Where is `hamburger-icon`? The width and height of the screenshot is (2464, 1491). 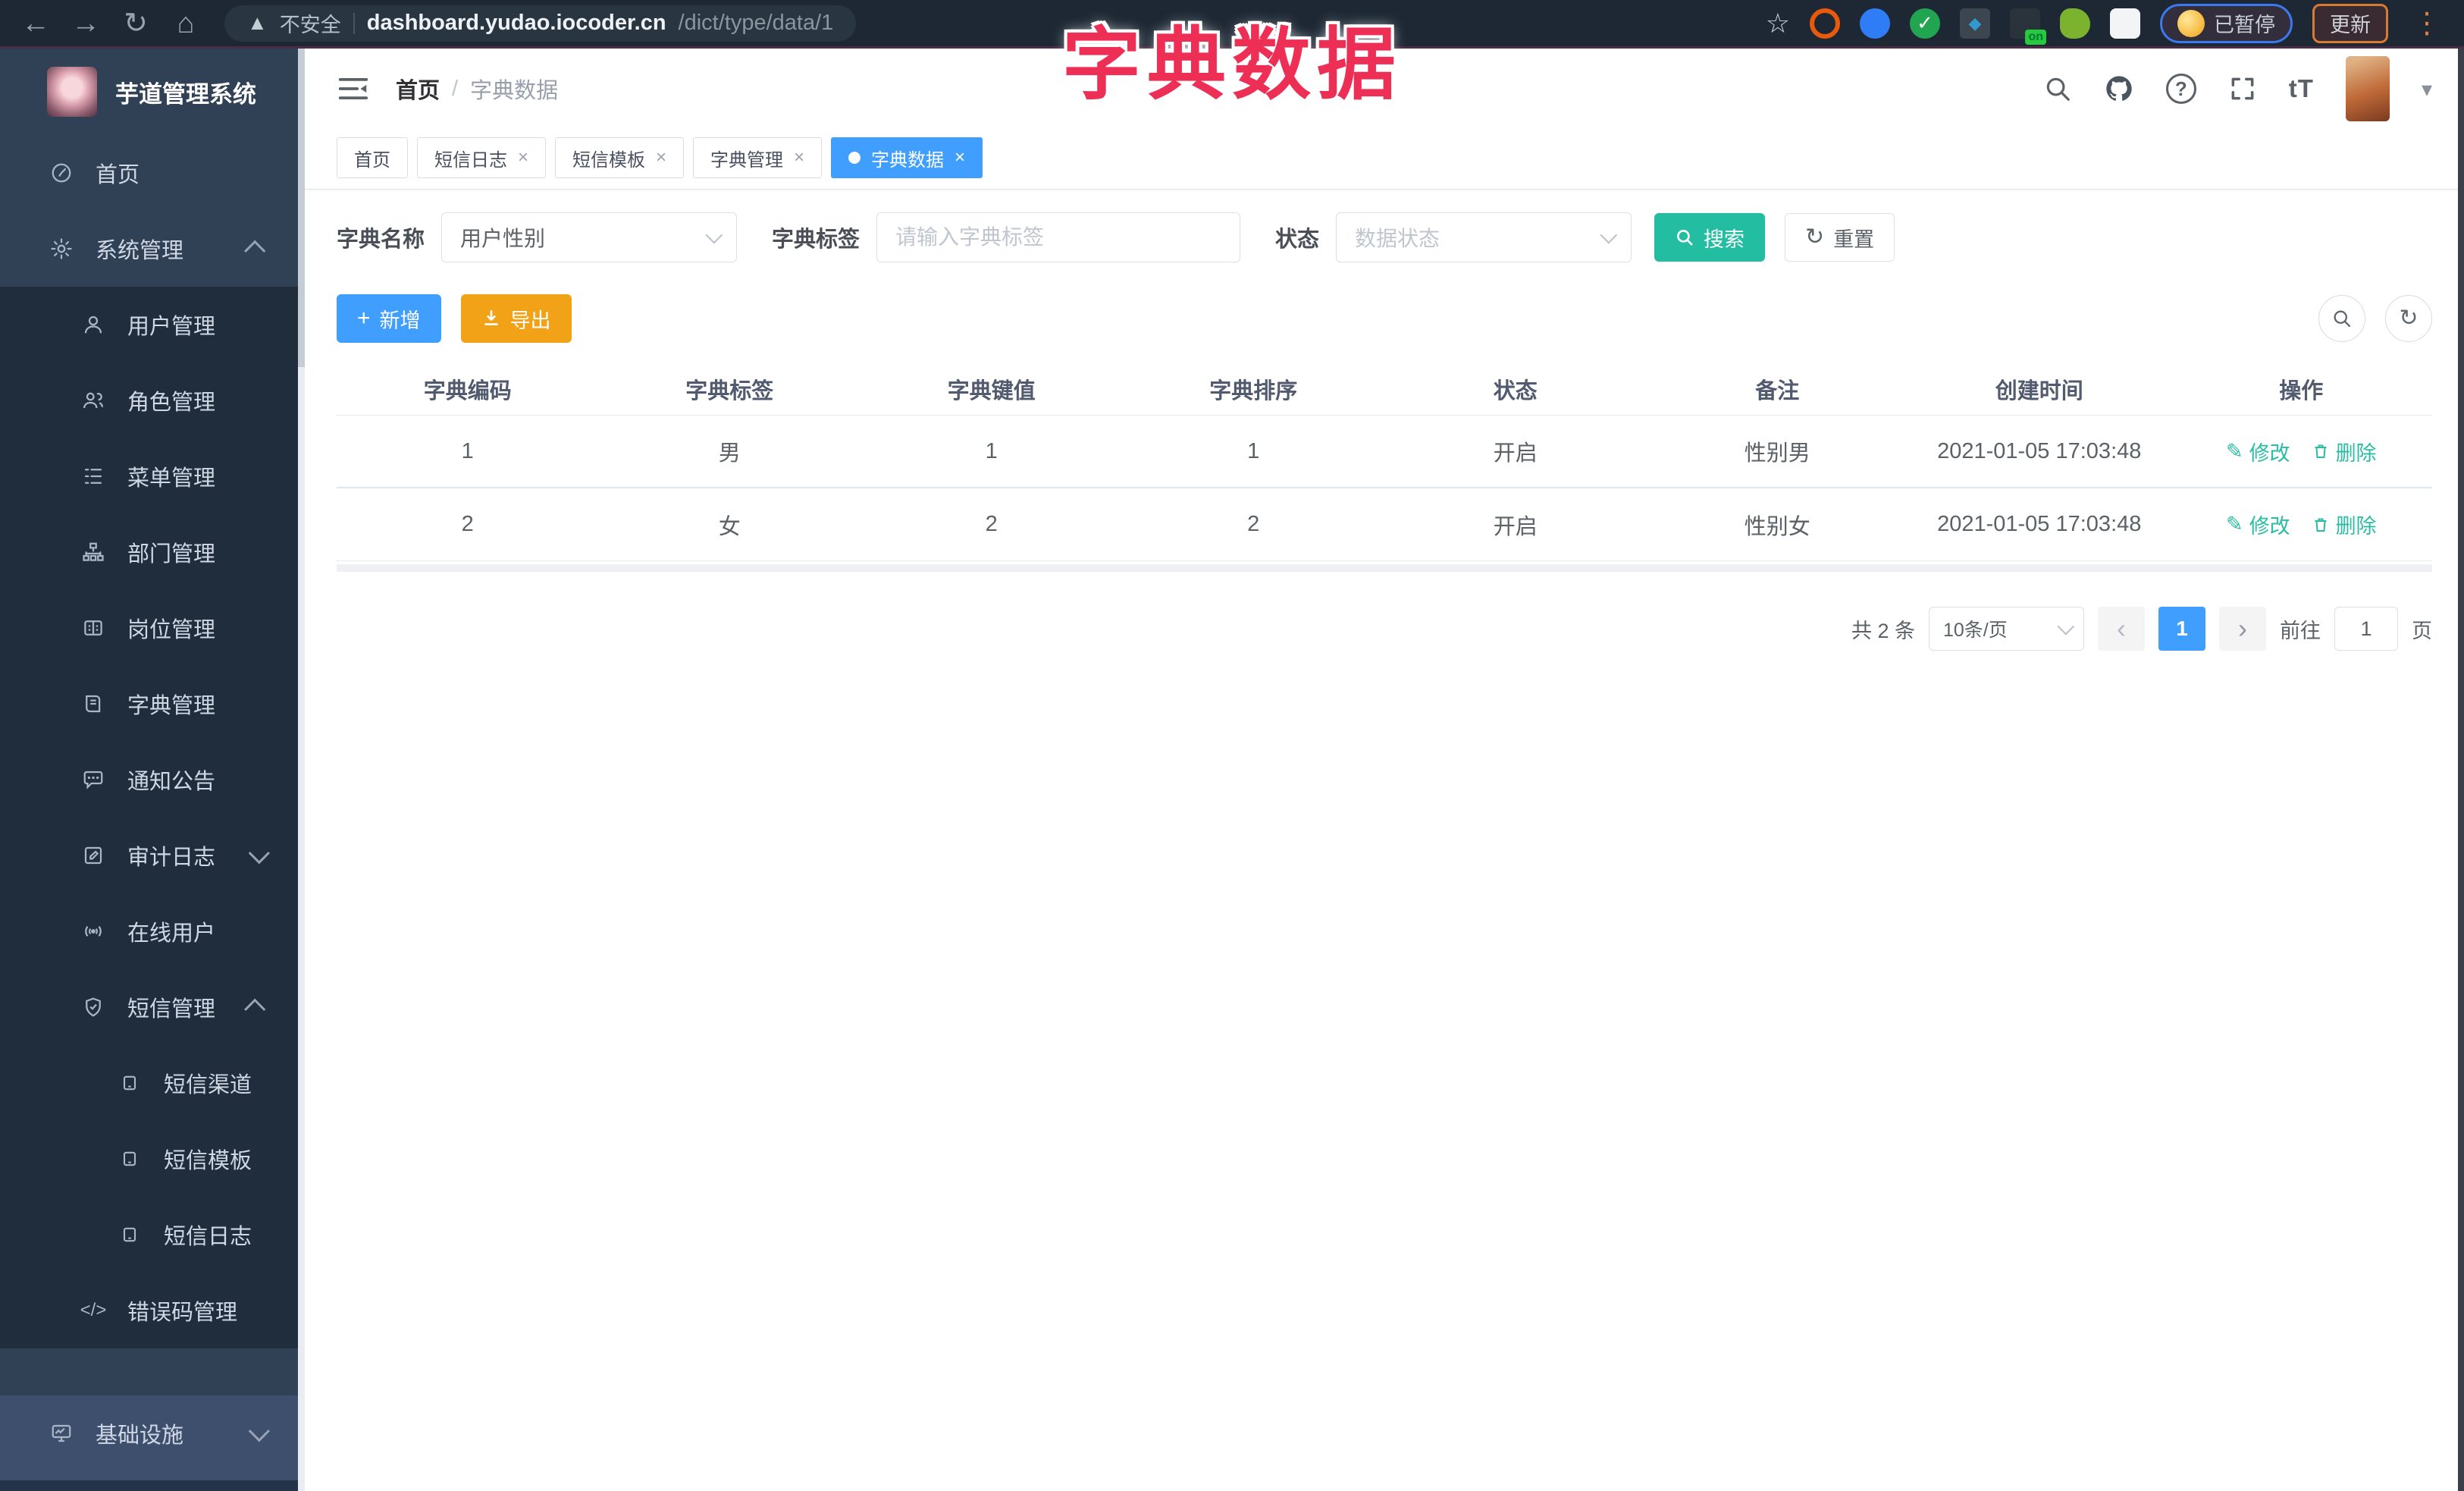
hamburger-icon is located at coordinates (353, 88).